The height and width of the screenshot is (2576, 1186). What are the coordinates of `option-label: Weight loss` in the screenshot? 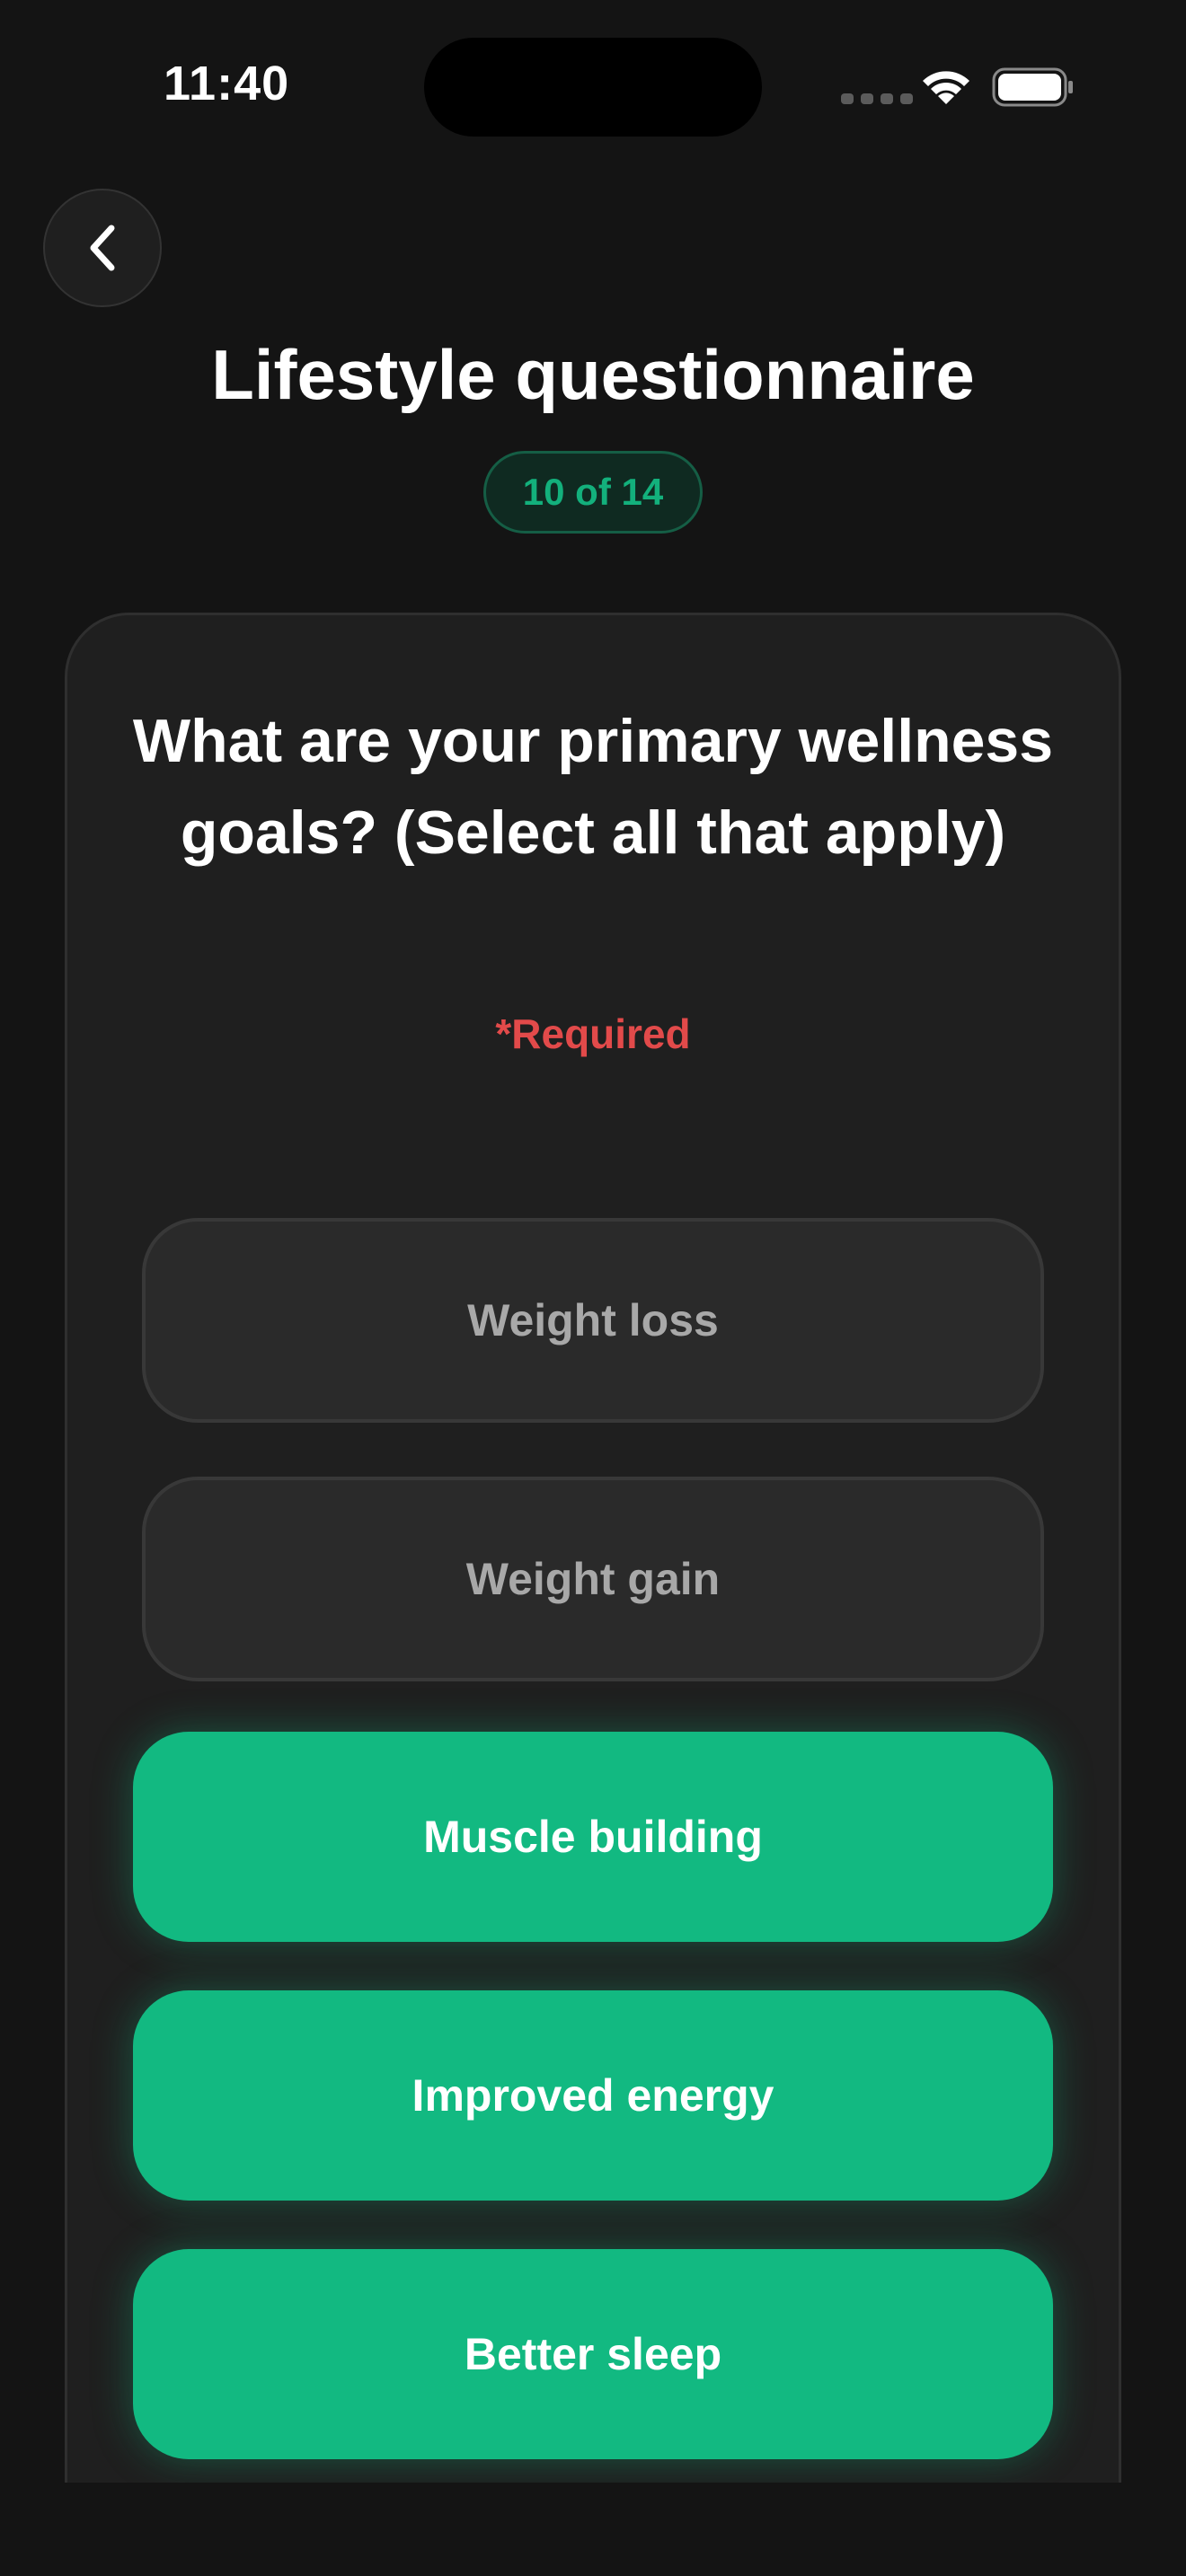 It's located at (593, 1320).